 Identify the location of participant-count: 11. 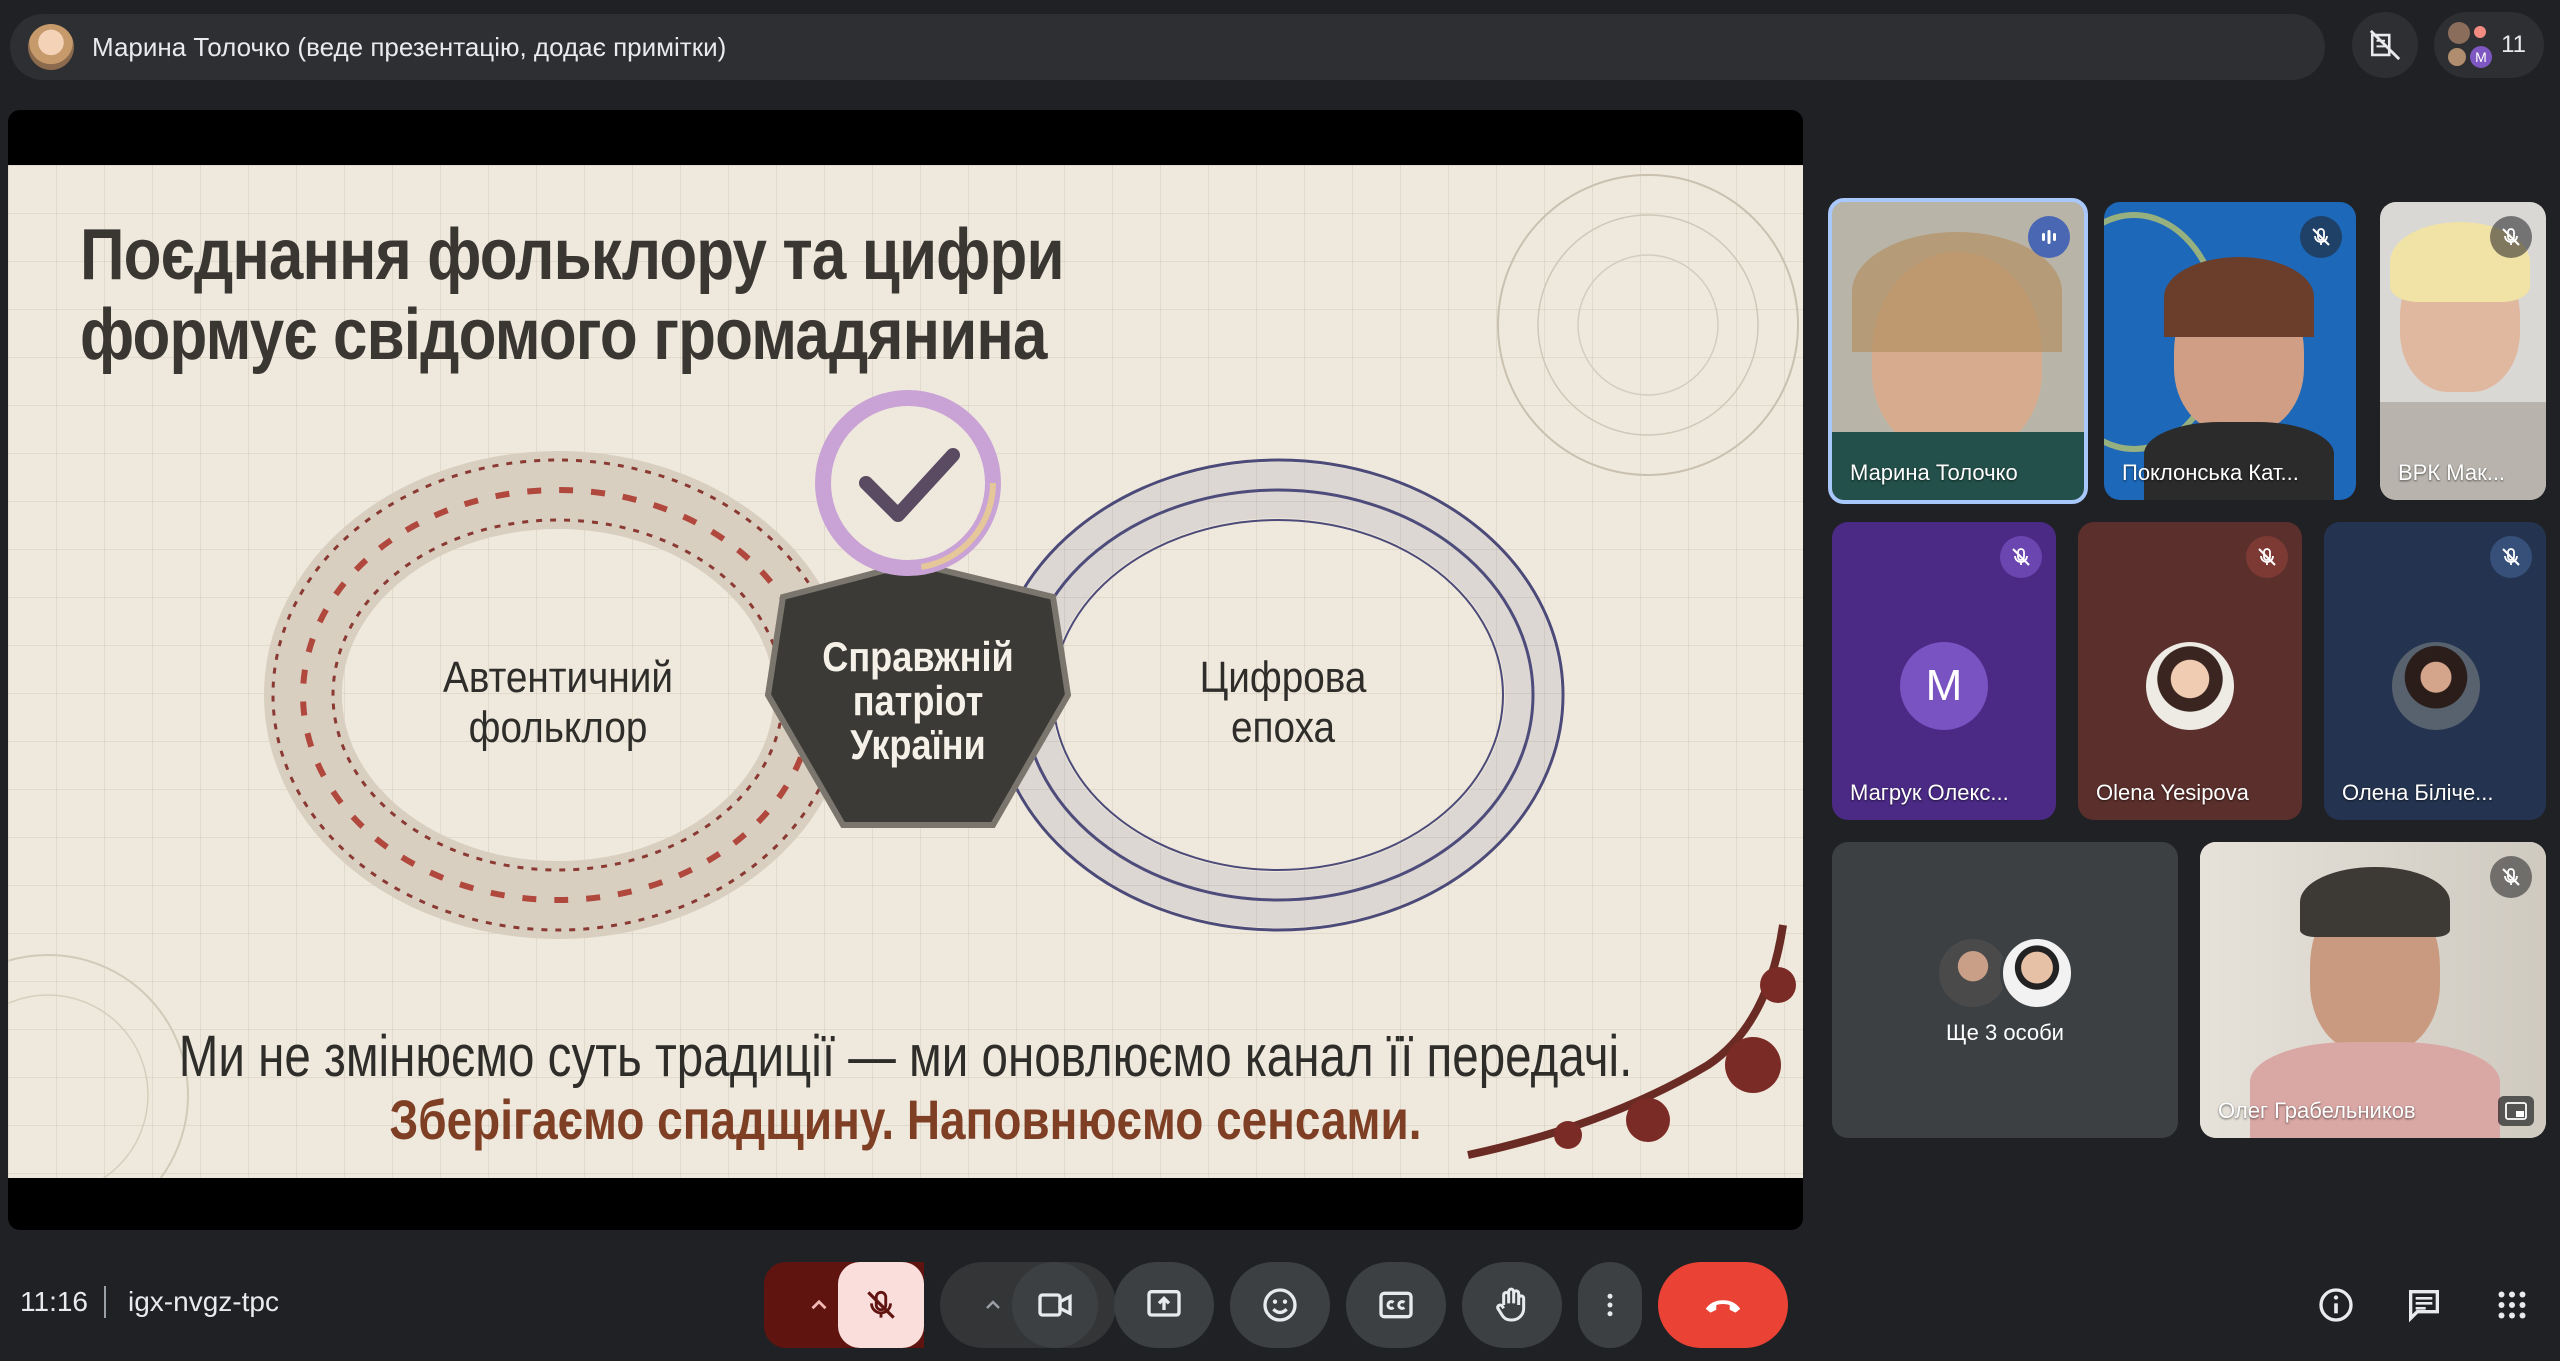
(2513, 44).